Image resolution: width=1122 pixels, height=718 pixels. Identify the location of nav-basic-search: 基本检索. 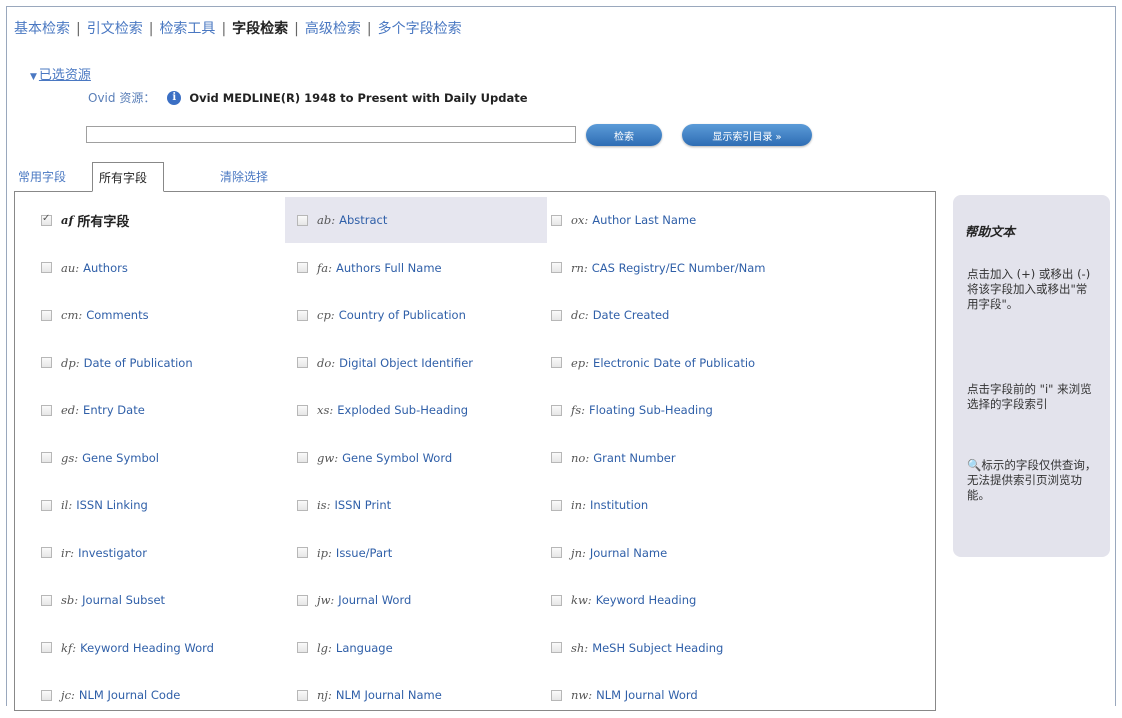
(42, 28).